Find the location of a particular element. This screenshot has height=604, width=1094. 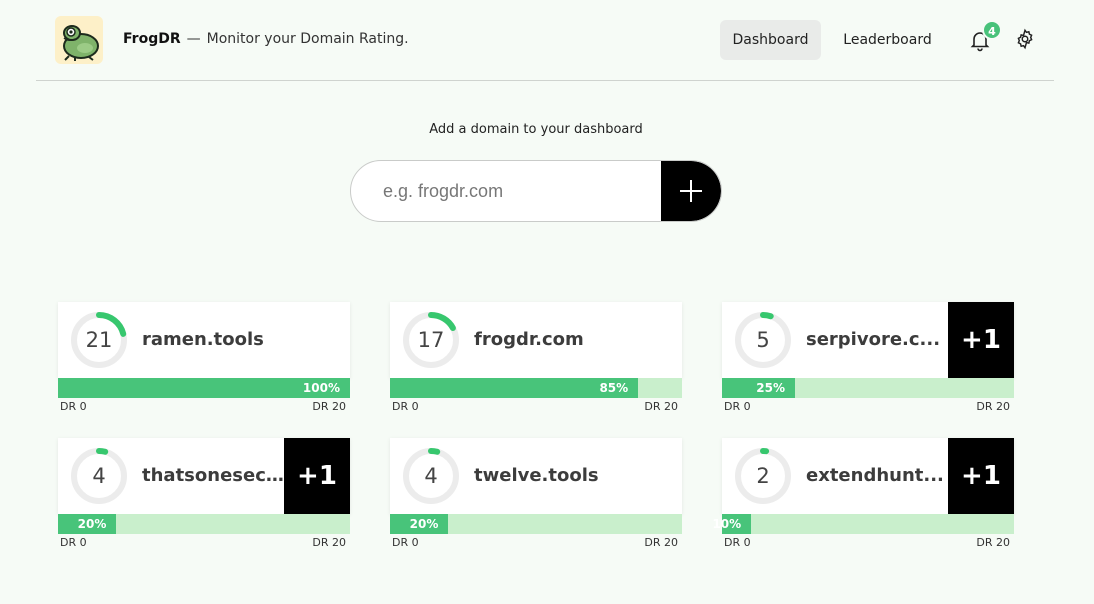

brand: FrogDR — Monitor your Domain Rating. is located at coordinates (266, 39).